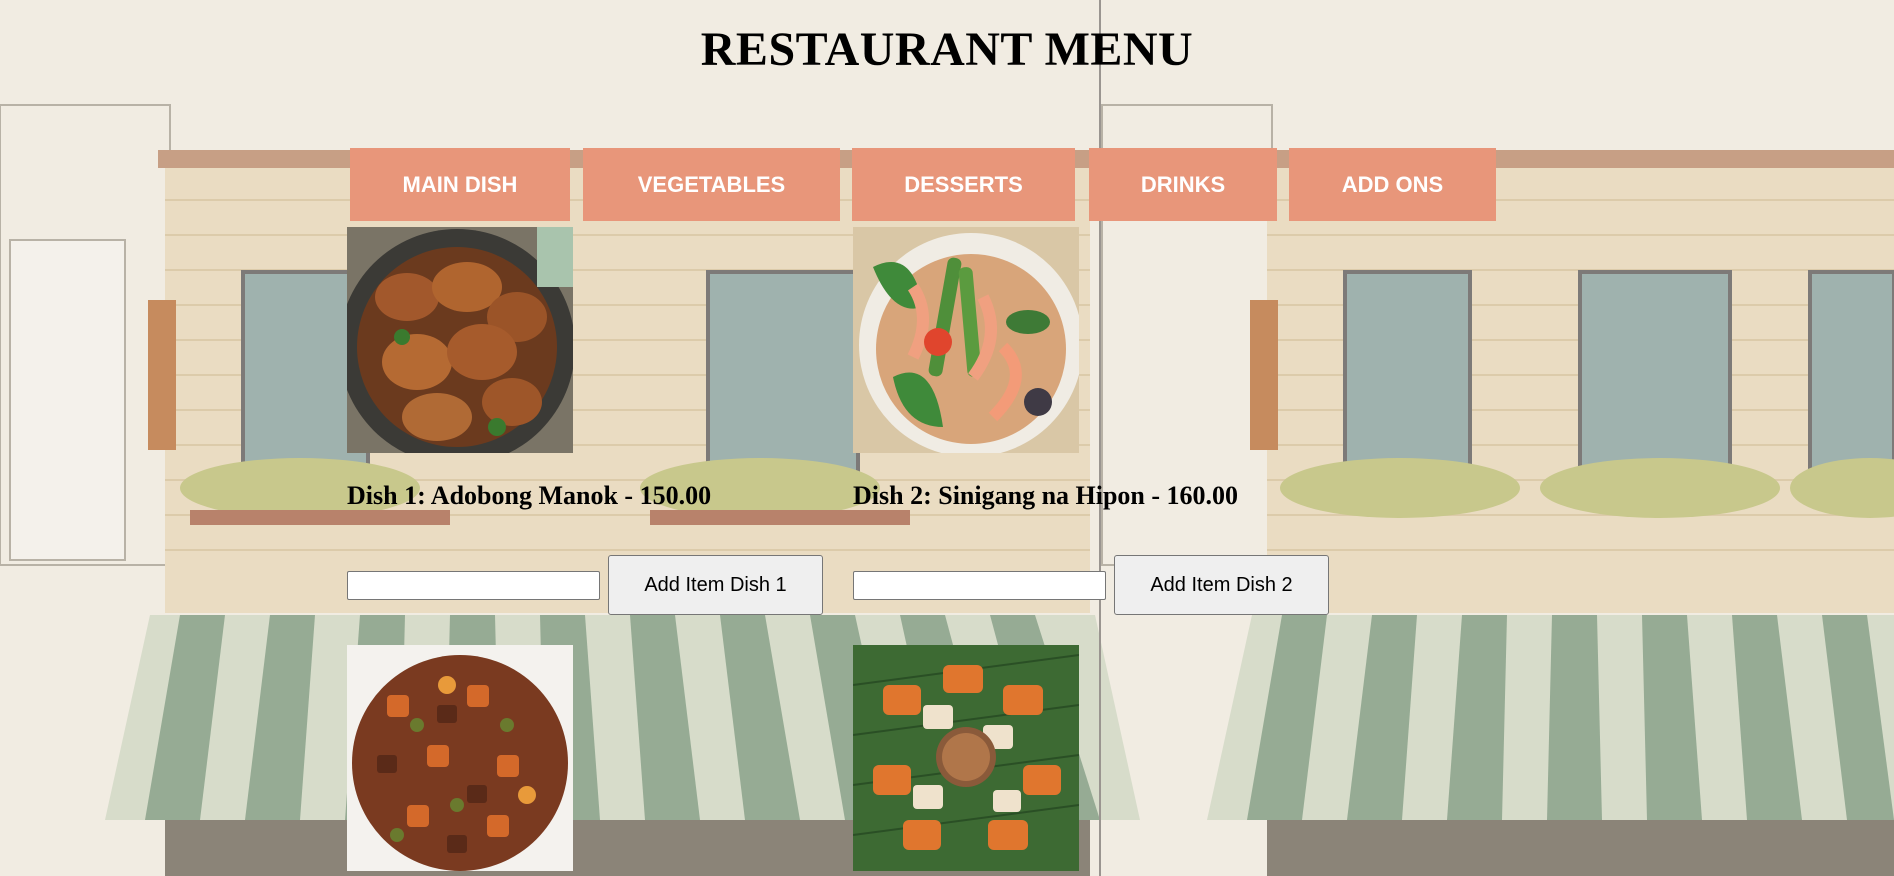  Describe the element at coordinates (473, 585) in the screenshot. I see `dish-1-quantity-input` at that location.